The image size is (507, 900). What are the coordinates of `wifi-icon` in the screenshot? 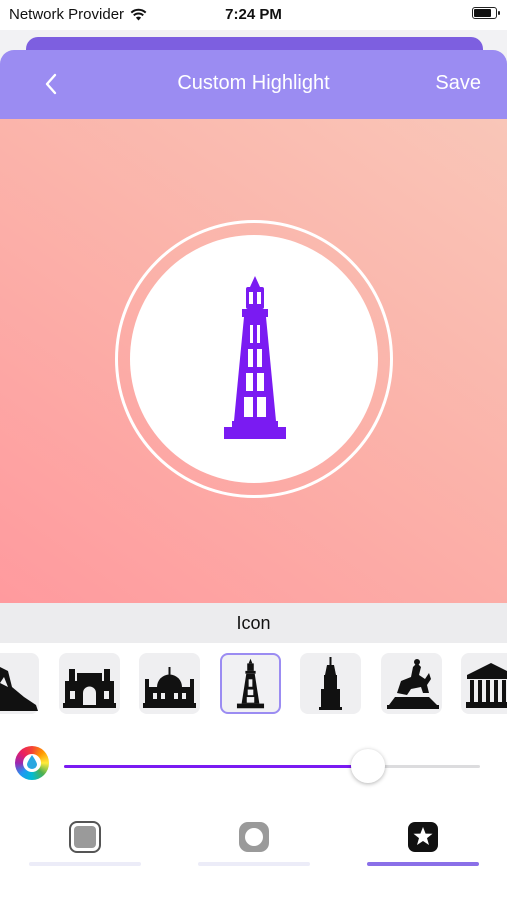 It's located at (138, 14).